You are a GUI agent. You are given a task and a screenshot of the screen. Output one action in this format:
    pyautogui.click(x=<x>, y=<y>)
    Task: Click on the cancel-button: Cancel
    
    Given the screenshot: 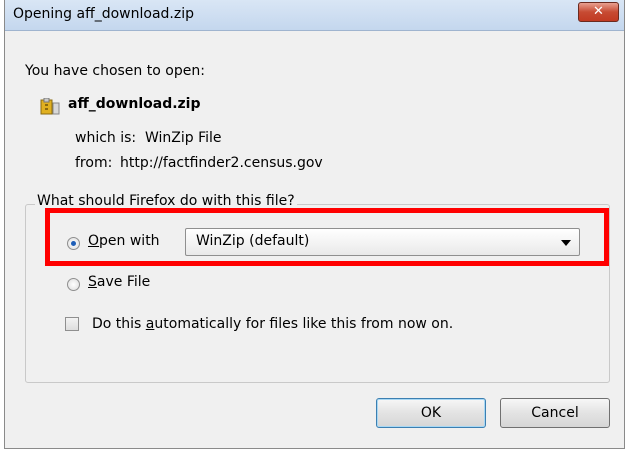 What is the action you would take?
    pyautogui.click(x=555, y=413)
    